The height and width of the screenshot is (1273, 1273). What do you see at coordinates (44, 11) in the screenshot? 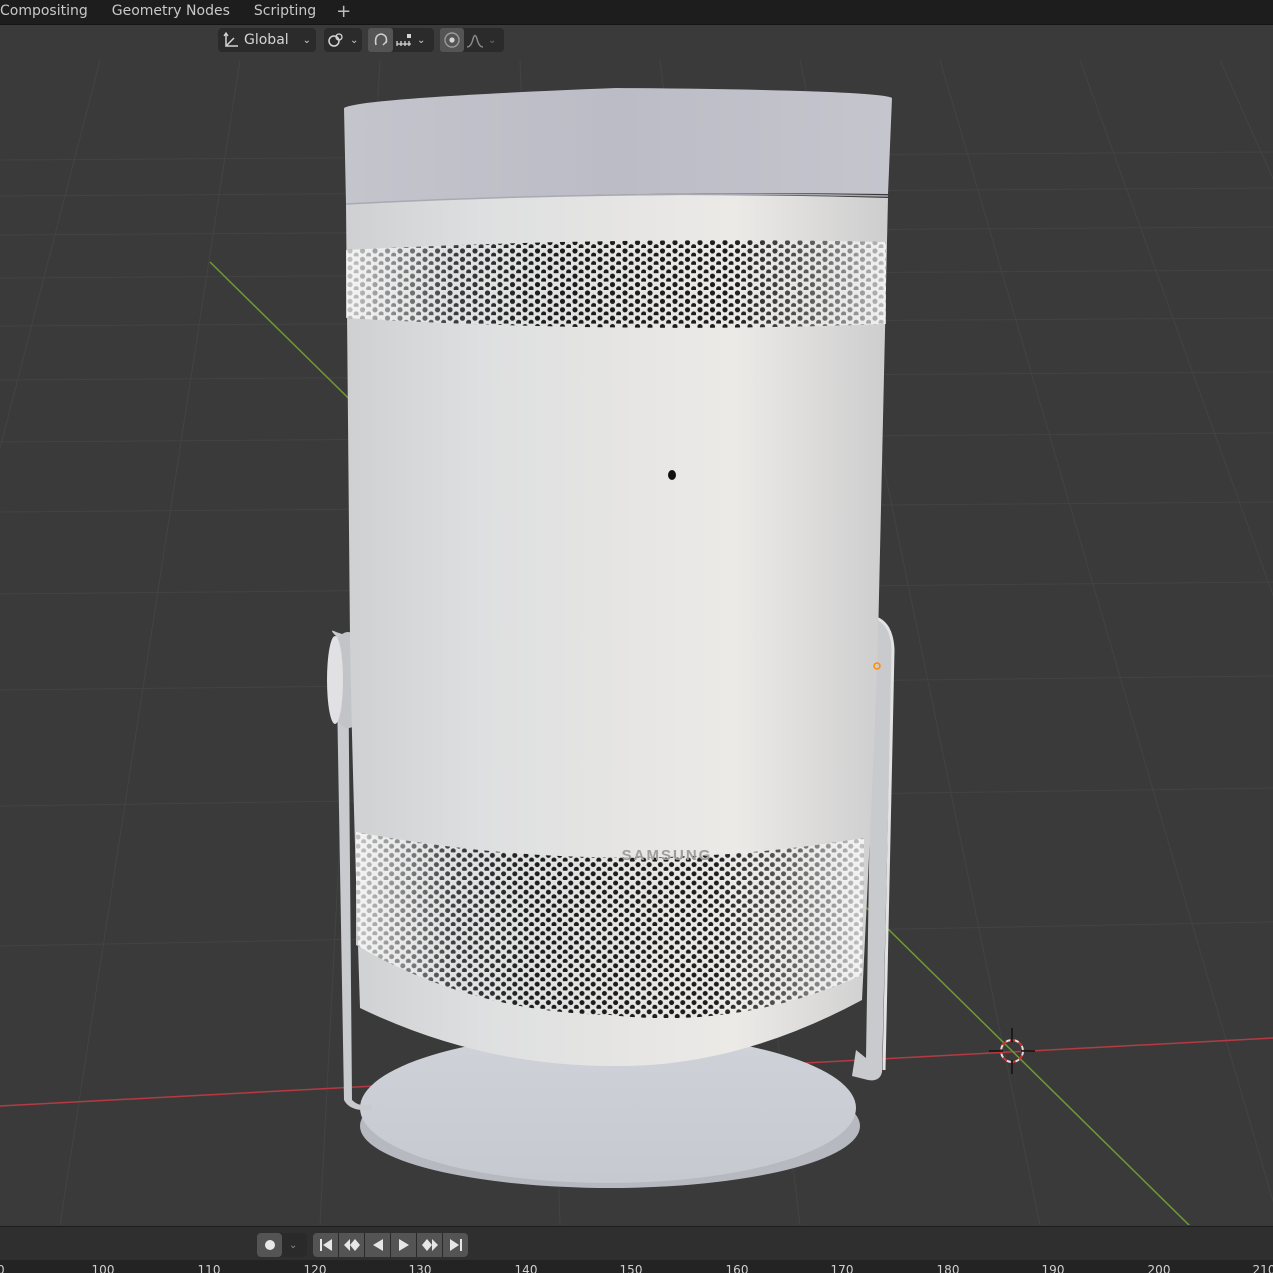
I see `tab-label: Compositing` at bounding box center [44, 11].